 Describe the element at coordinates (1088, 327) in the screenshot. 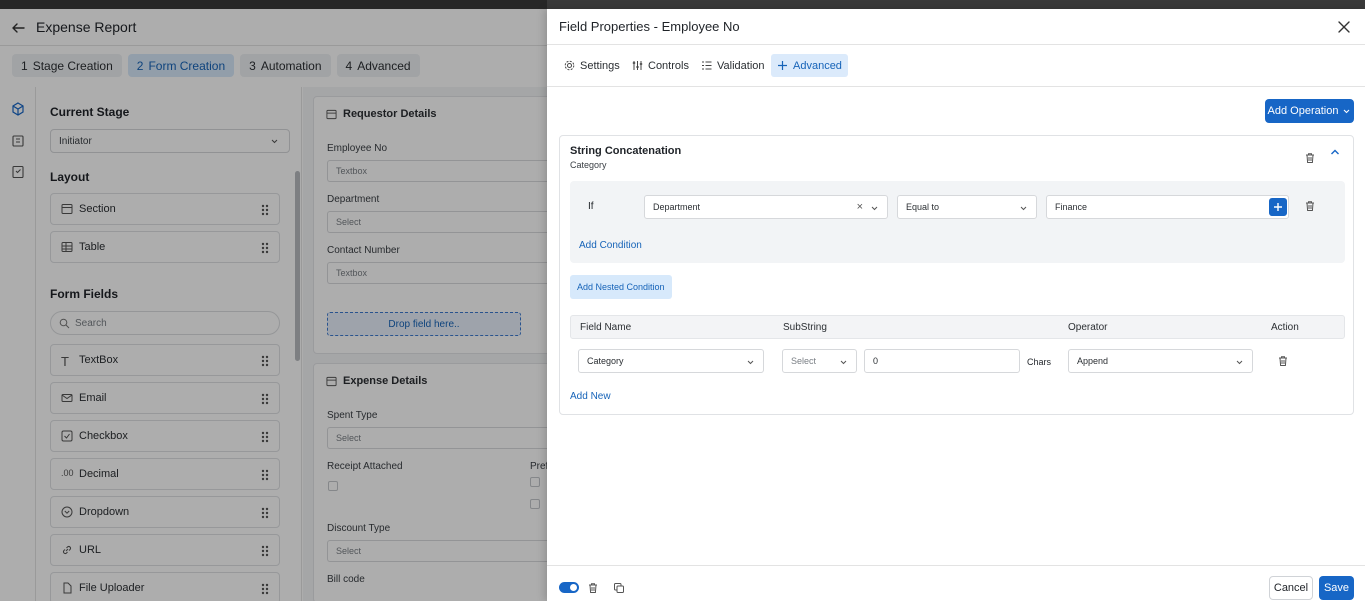

I see `column-header: Operator` at that location.